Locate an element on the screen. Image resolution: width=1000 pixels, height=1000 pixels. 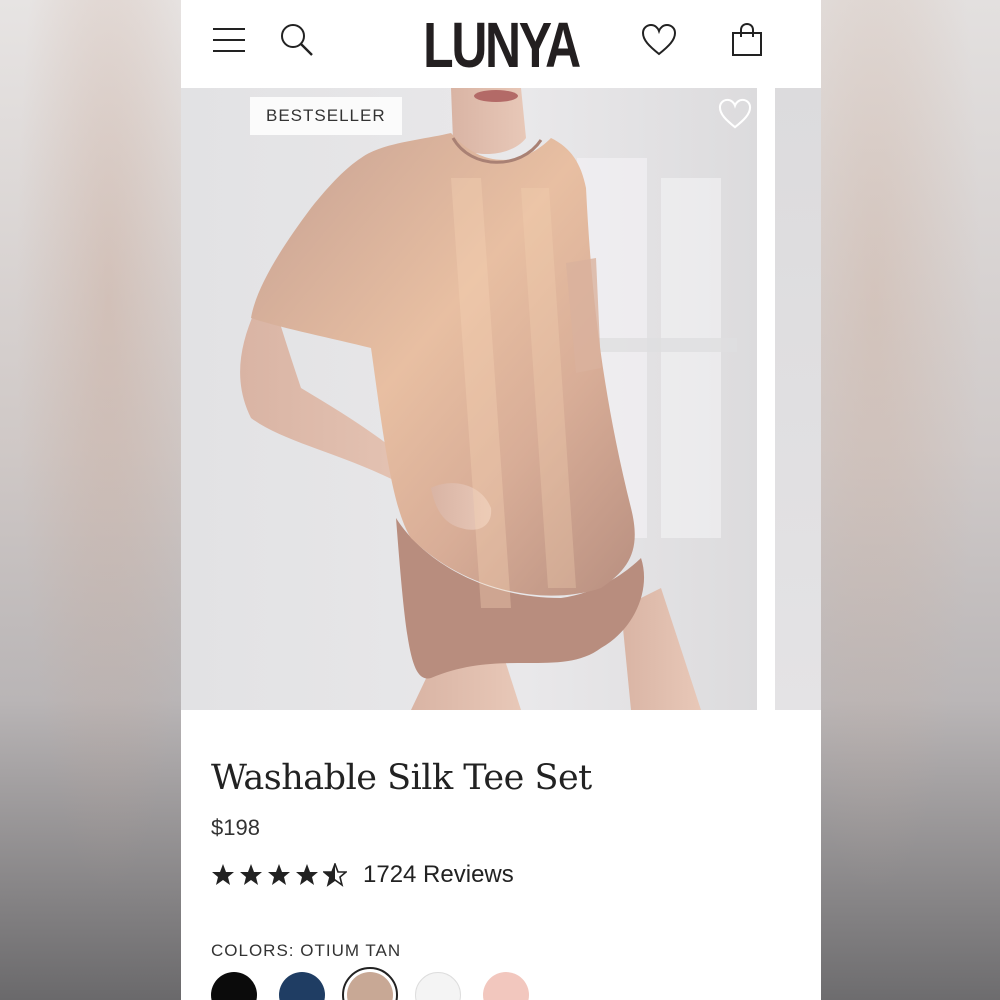
site-header: LUNYA is located at coordinates (501, 44).